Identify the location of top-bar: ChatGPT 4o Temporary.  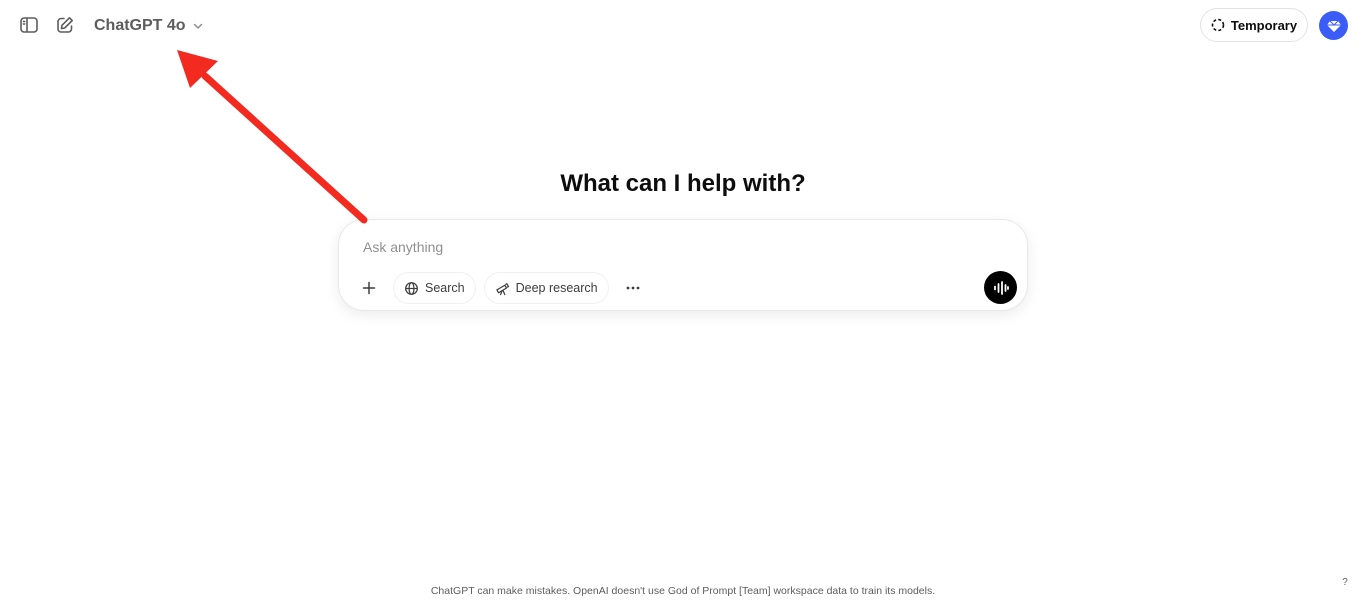
(683, 26).